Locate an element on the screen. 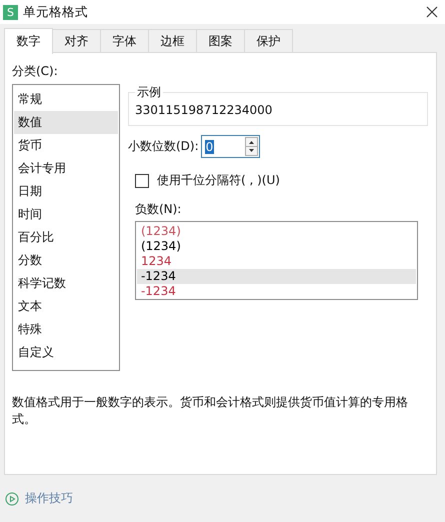 The height and width of the screenshot is (522, 445). tab: 边框 is located at coordinates (173, 41).